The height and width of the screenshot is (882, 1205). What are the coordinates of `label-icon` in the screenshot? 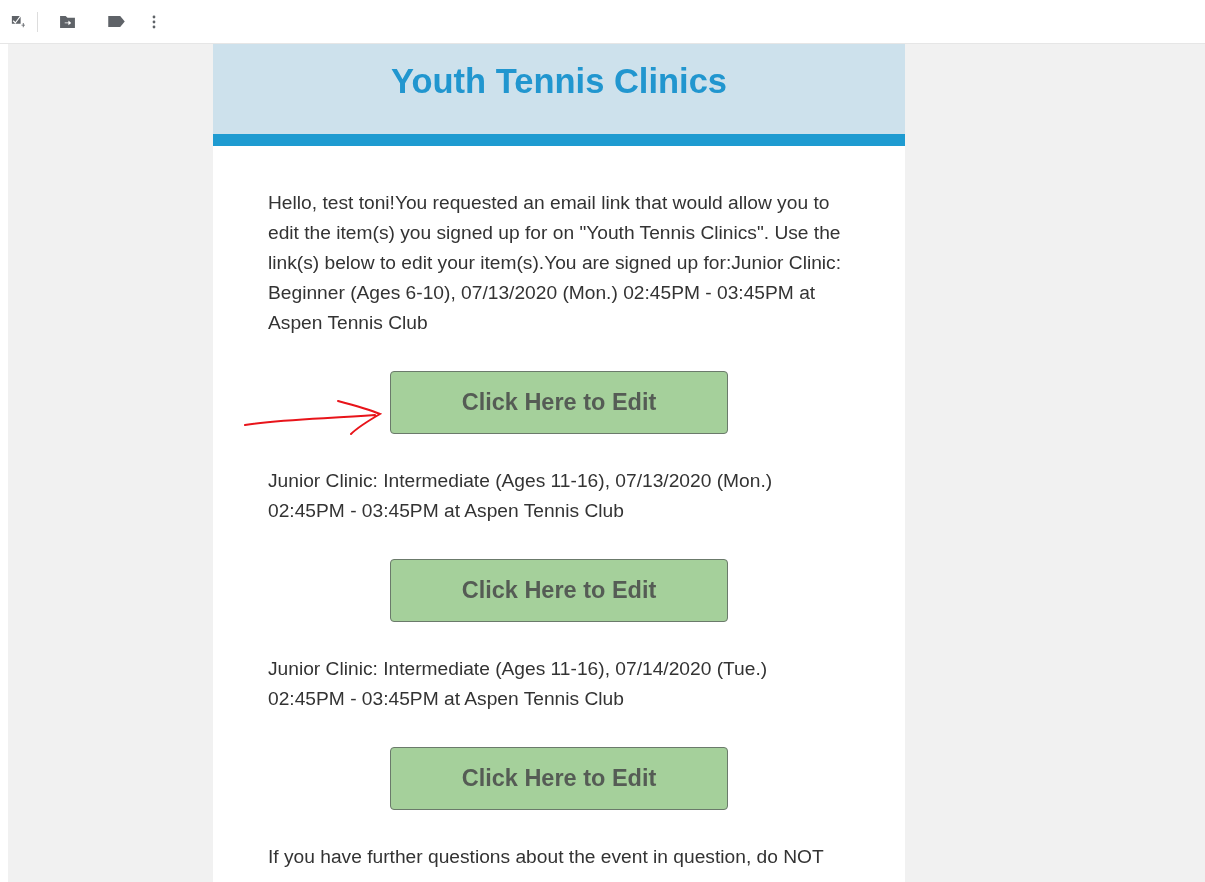 It's located at (116, 21).